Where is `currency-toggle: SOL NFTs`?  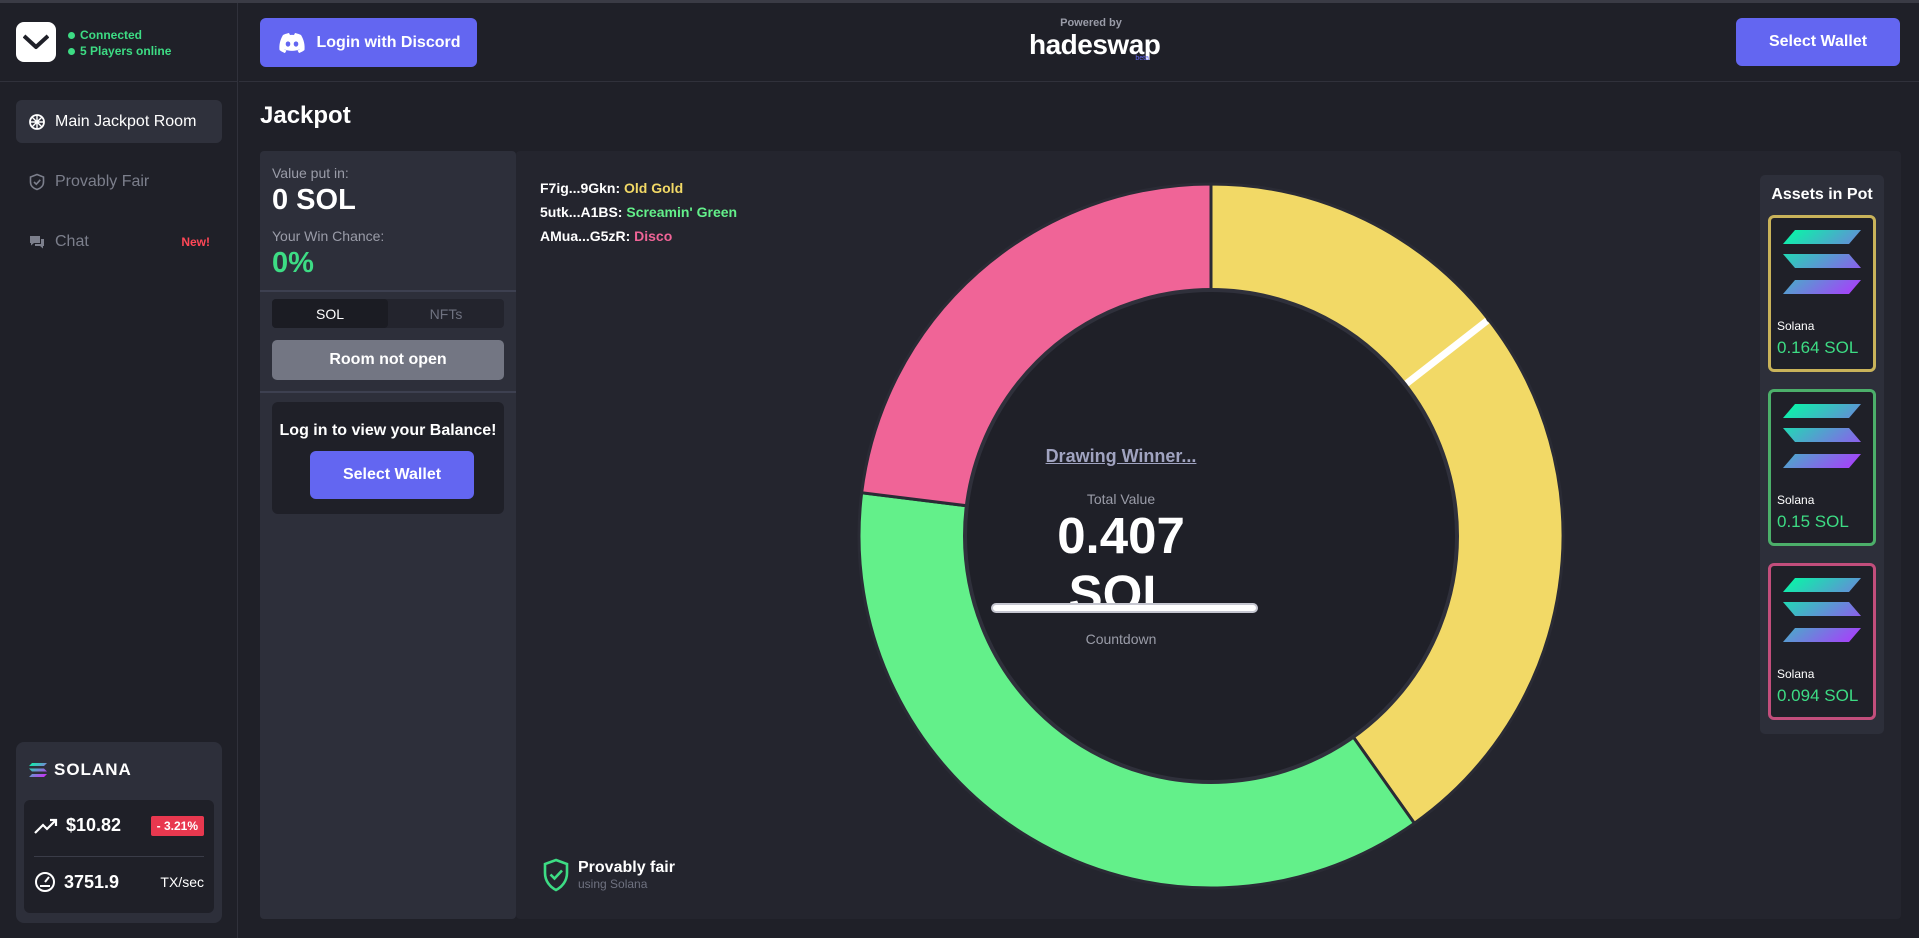
currency-toggle: SOL NFTs is located at coordinates (388, 313).